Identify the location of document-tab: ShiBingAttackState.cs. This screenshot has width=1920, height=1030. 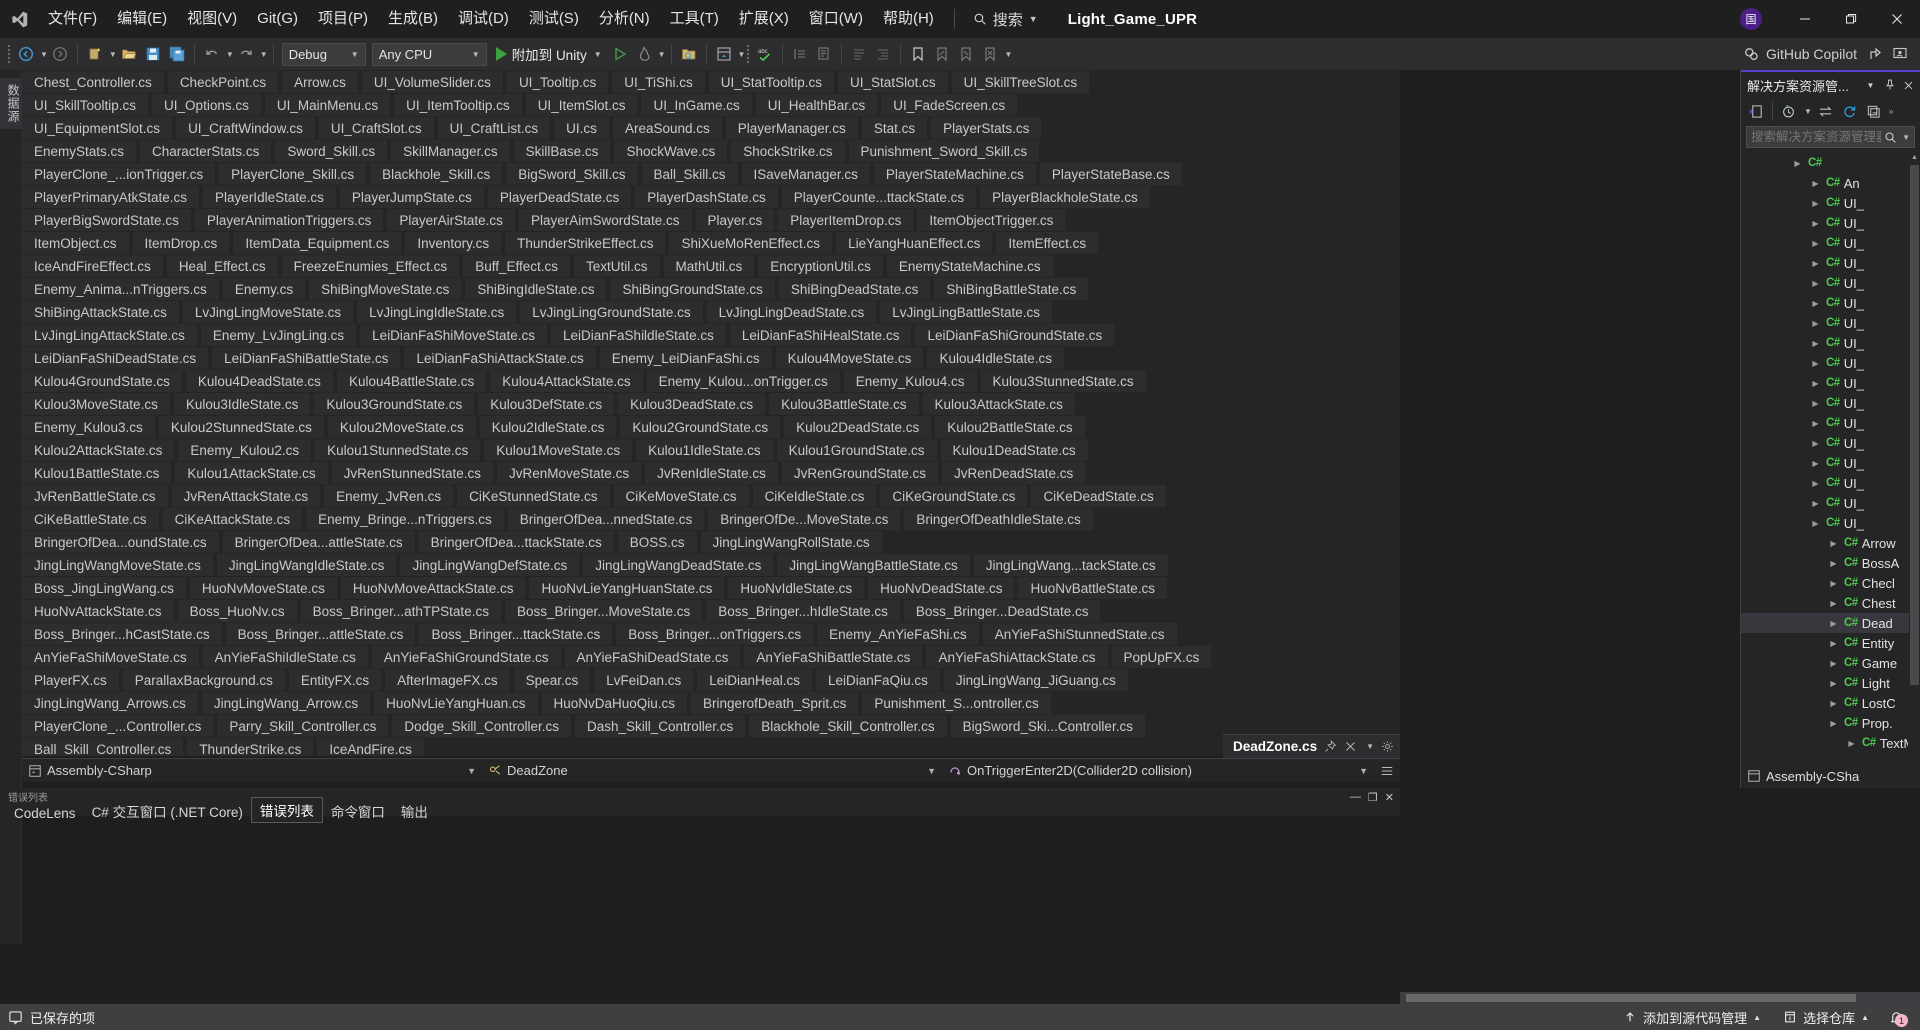
(100, 312).